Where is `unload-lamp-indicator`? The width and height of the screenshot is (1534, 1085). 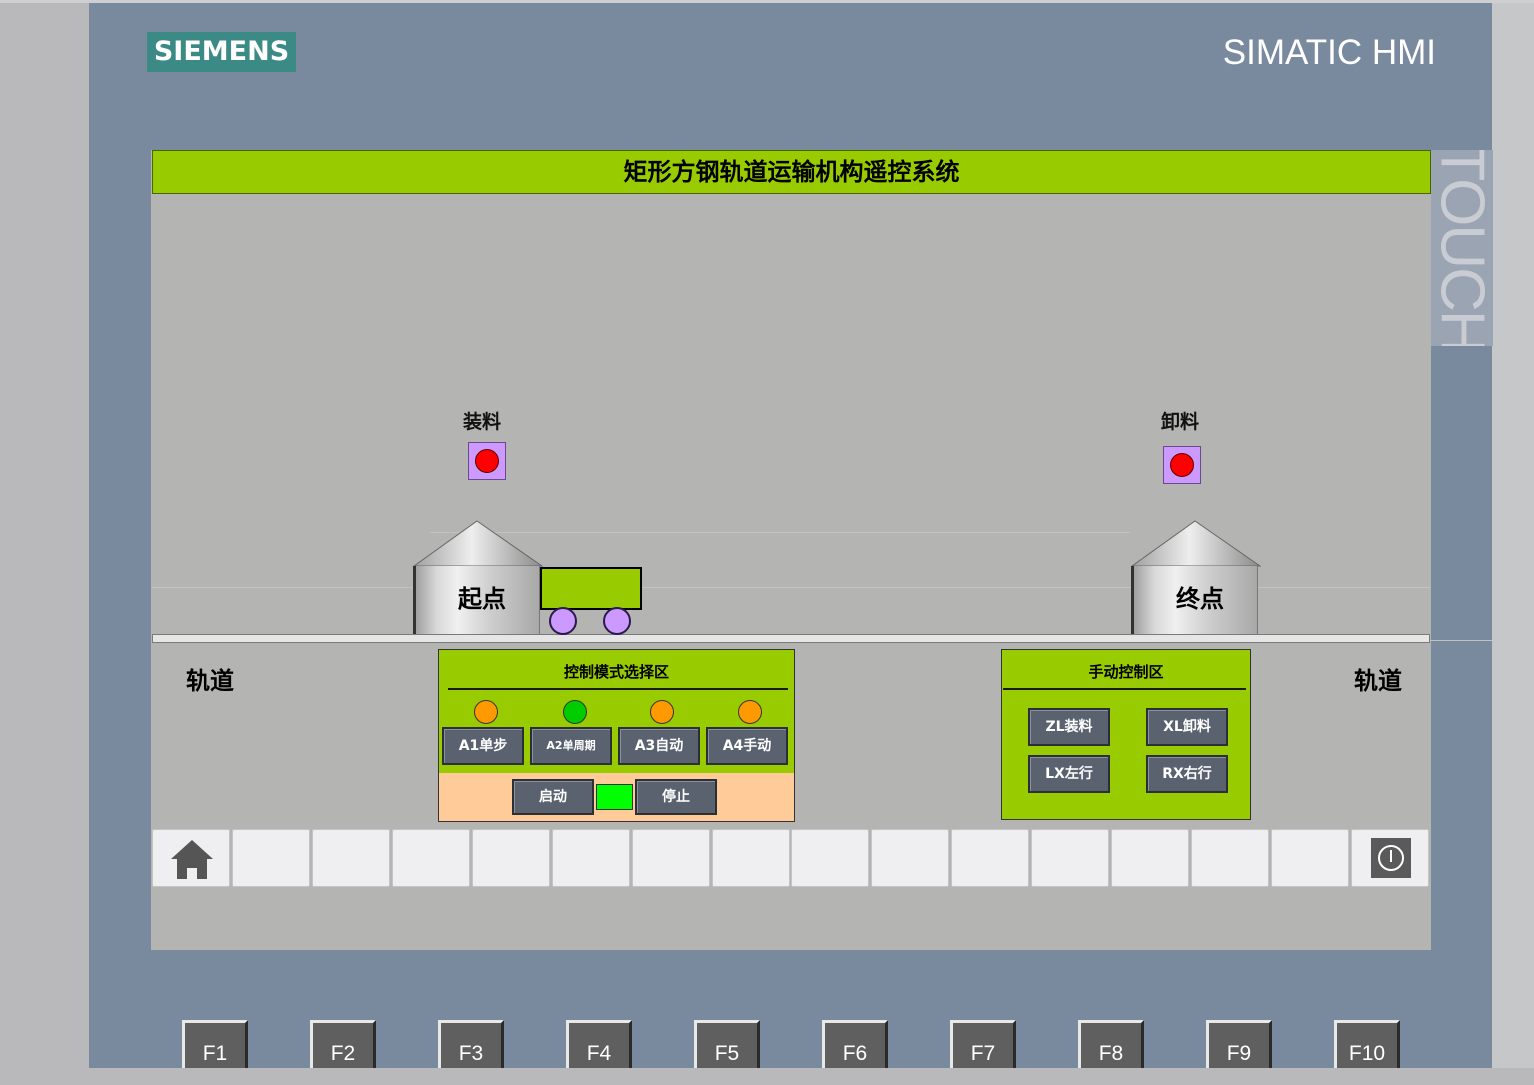 unload-lamp-indicator is located at coordinates (1182, 465).